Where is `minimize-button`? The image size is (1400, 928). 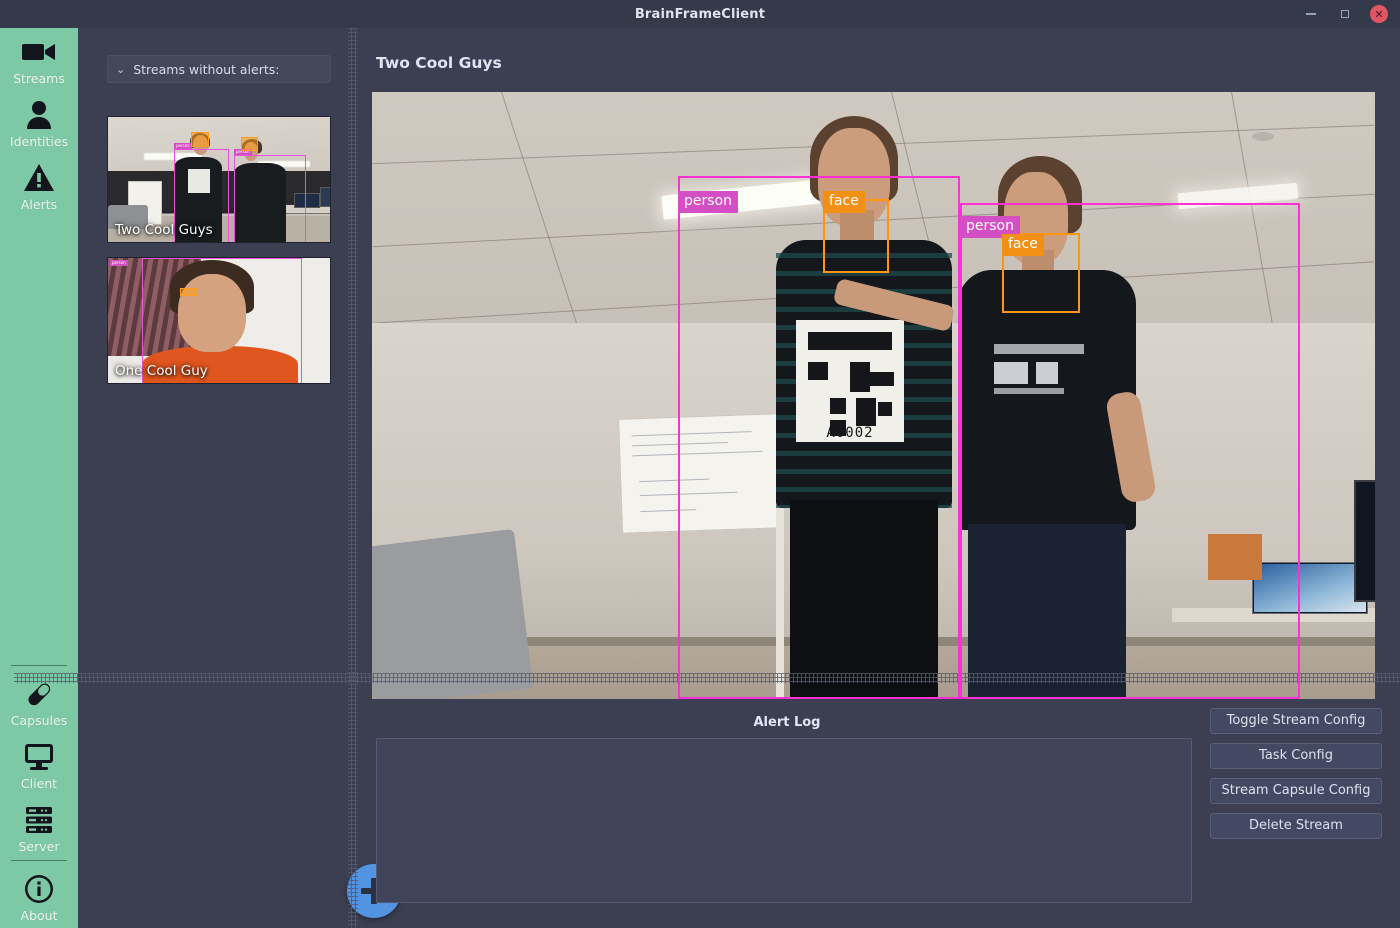 minimize-button is located at coordinates (1311, 14).